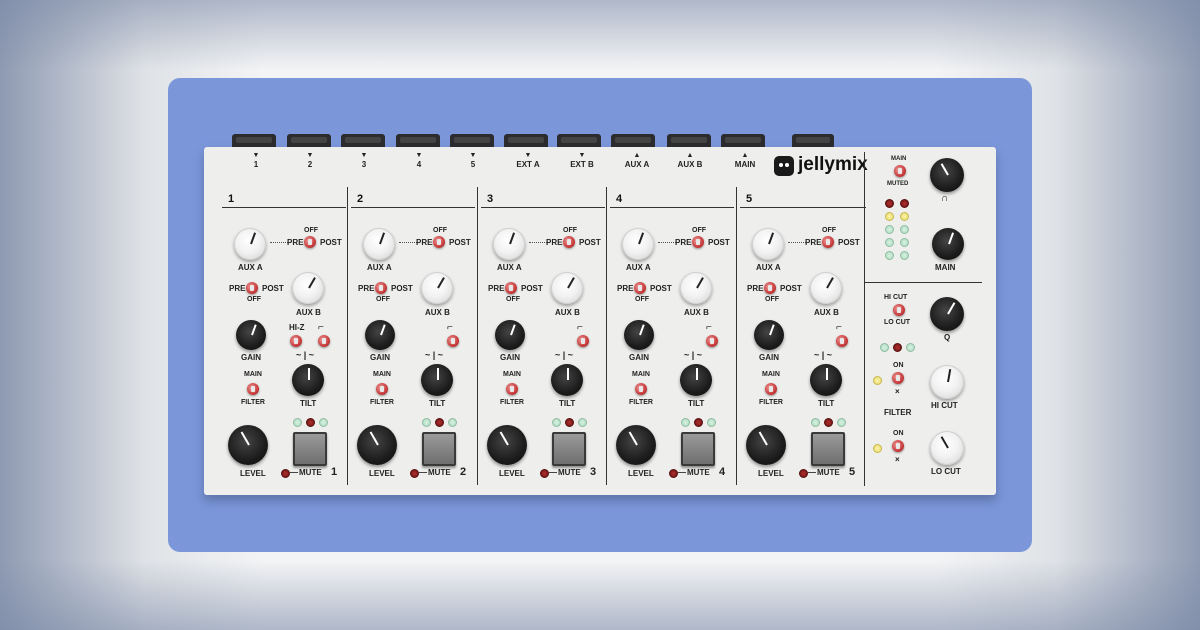 The width and height of the screenshot is (1200, 630). Describe the element at coordinates (600, 595) in the screenshot. I see `background-shade-bottom` at that location.